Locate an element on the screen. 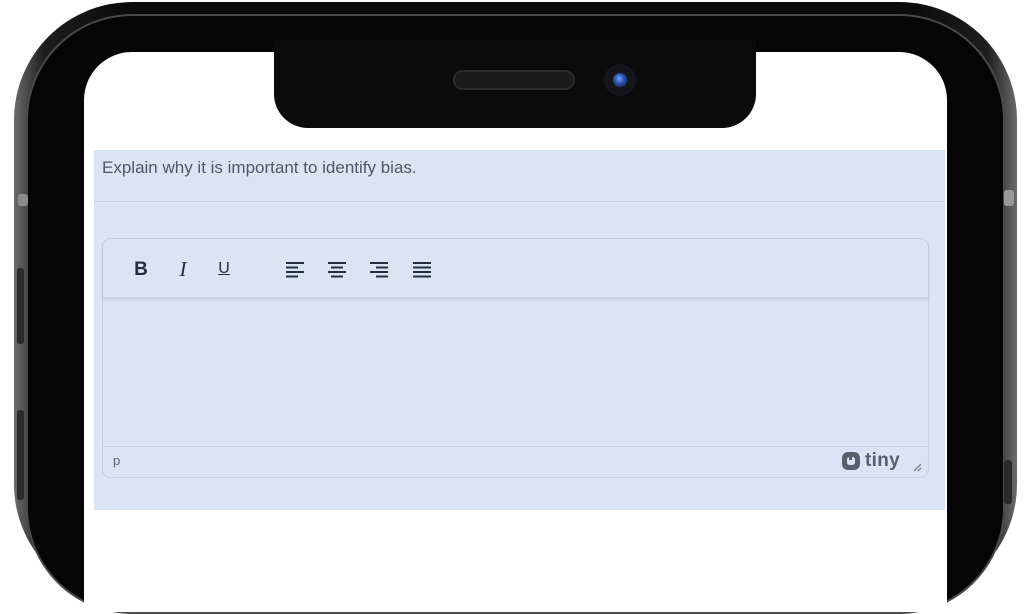 This screenshot has width=1031, height=614. align-center-button is located at coordinates (337, 269).